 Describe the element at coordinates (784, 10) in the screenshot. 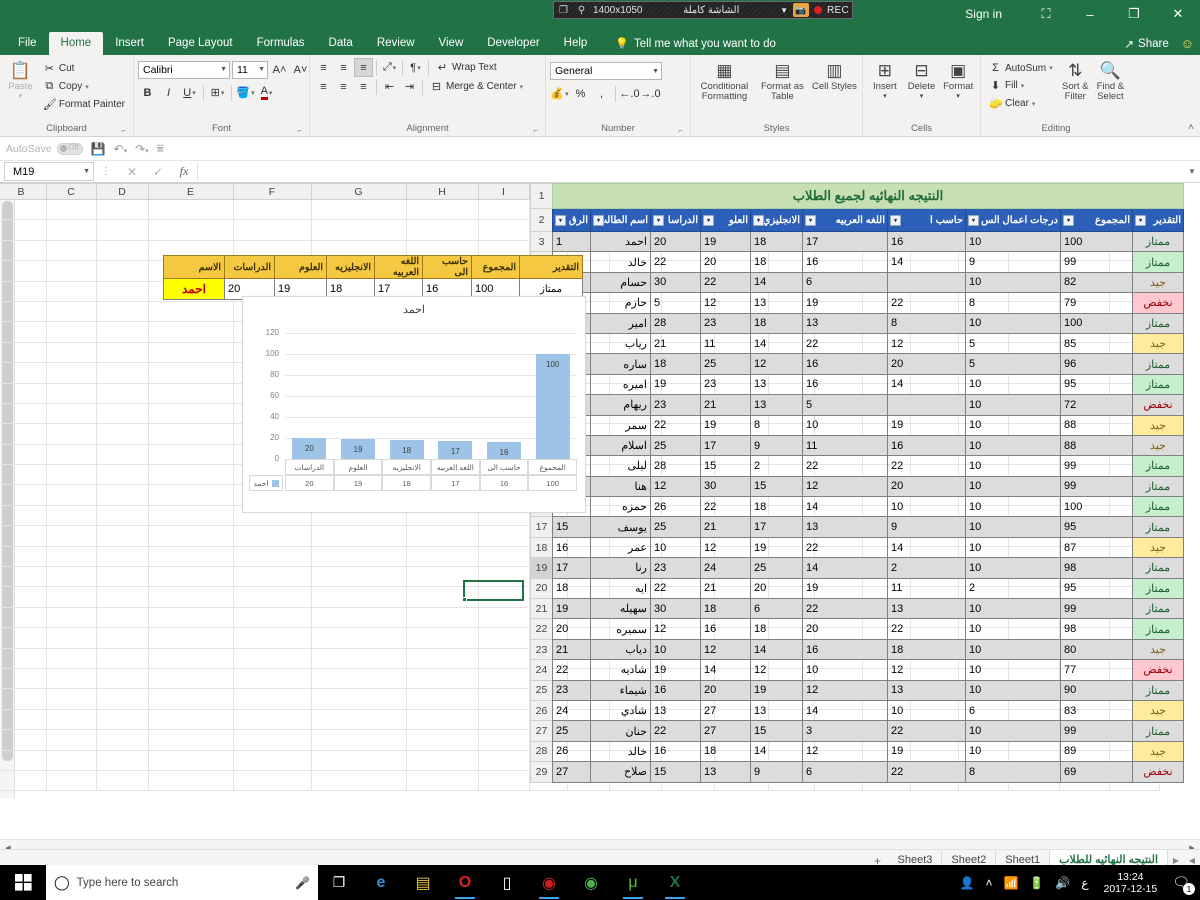

I see `chevron-down-icon: ▼` at that location.